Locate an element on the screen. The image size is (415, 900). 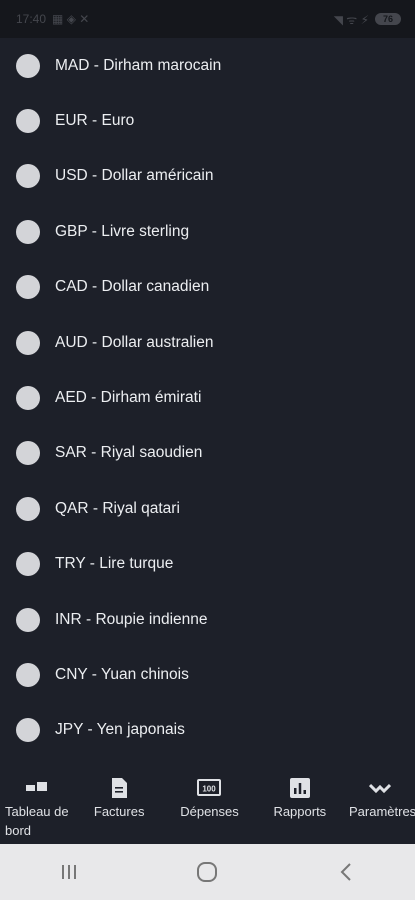
currency-option-usd: USD - Dollar américain is located at coordinates (207, 176).